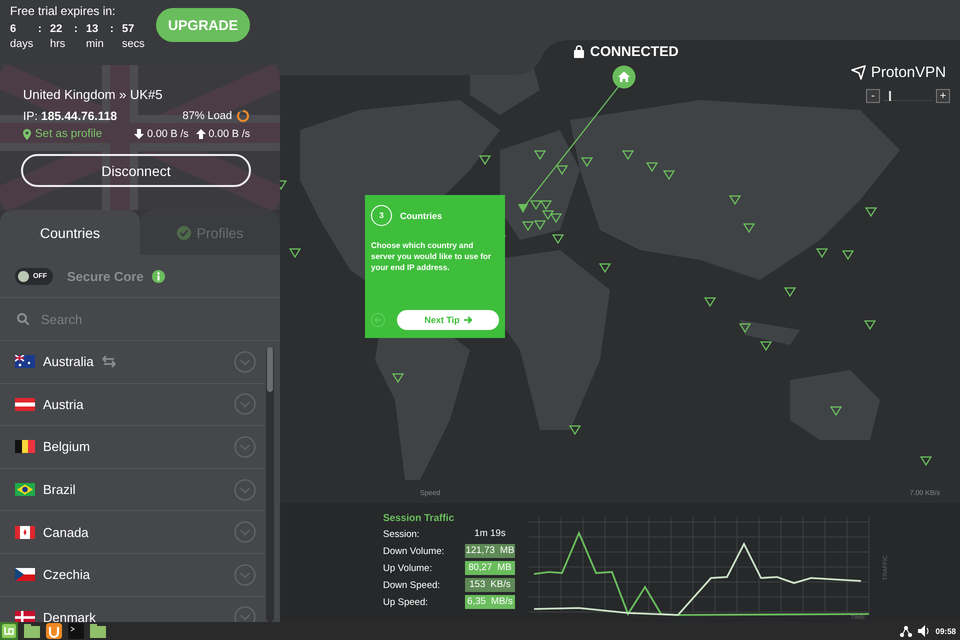  What do you see at coordinates (873, 96) in the screenshot?
I see `zoom-out-button: -` at bounding box center [873, 96].